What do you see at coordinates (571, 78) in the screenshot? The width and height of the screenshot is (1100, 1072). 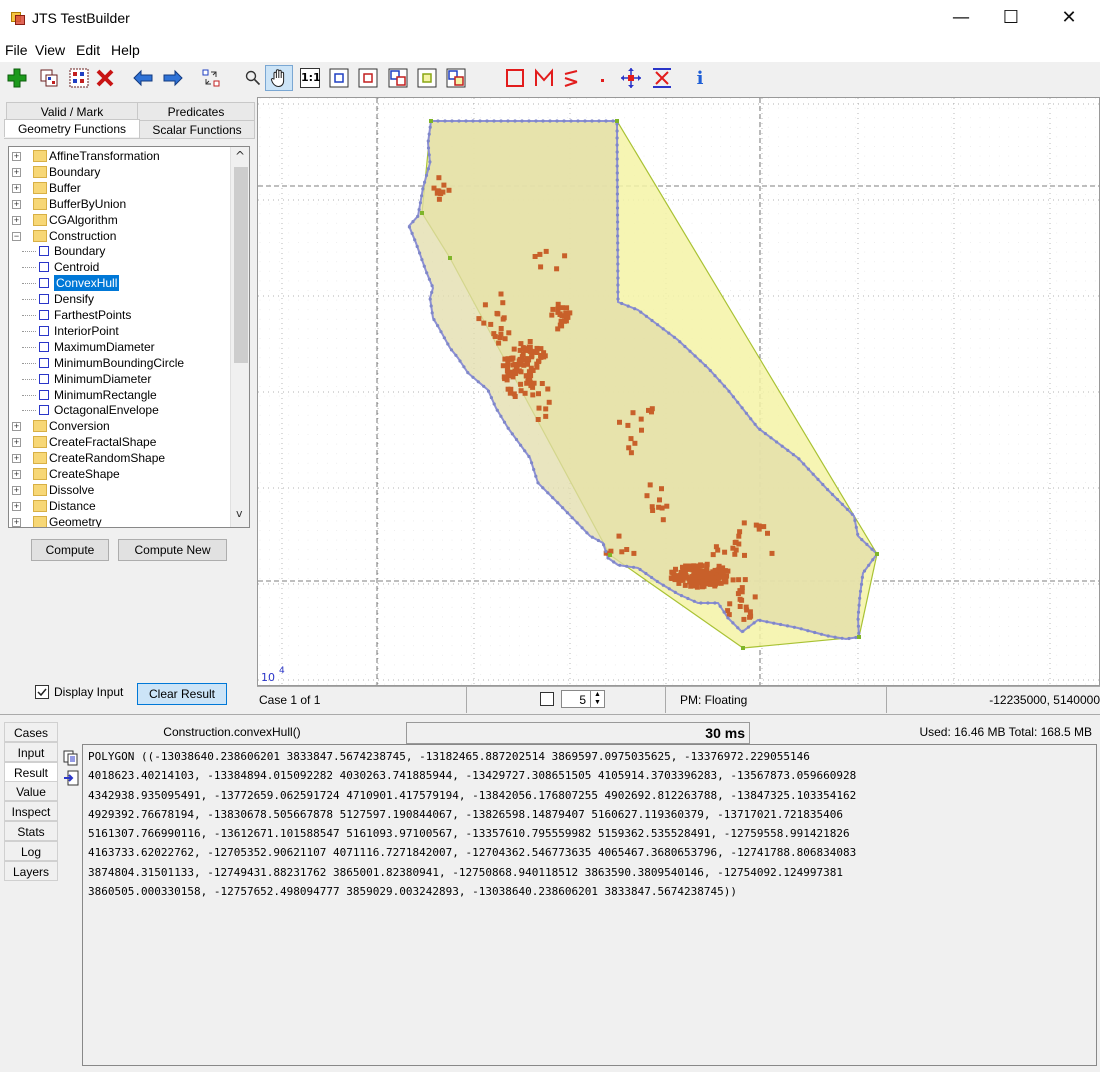 I see `draw-line-button` at bounding box center [571, 78].